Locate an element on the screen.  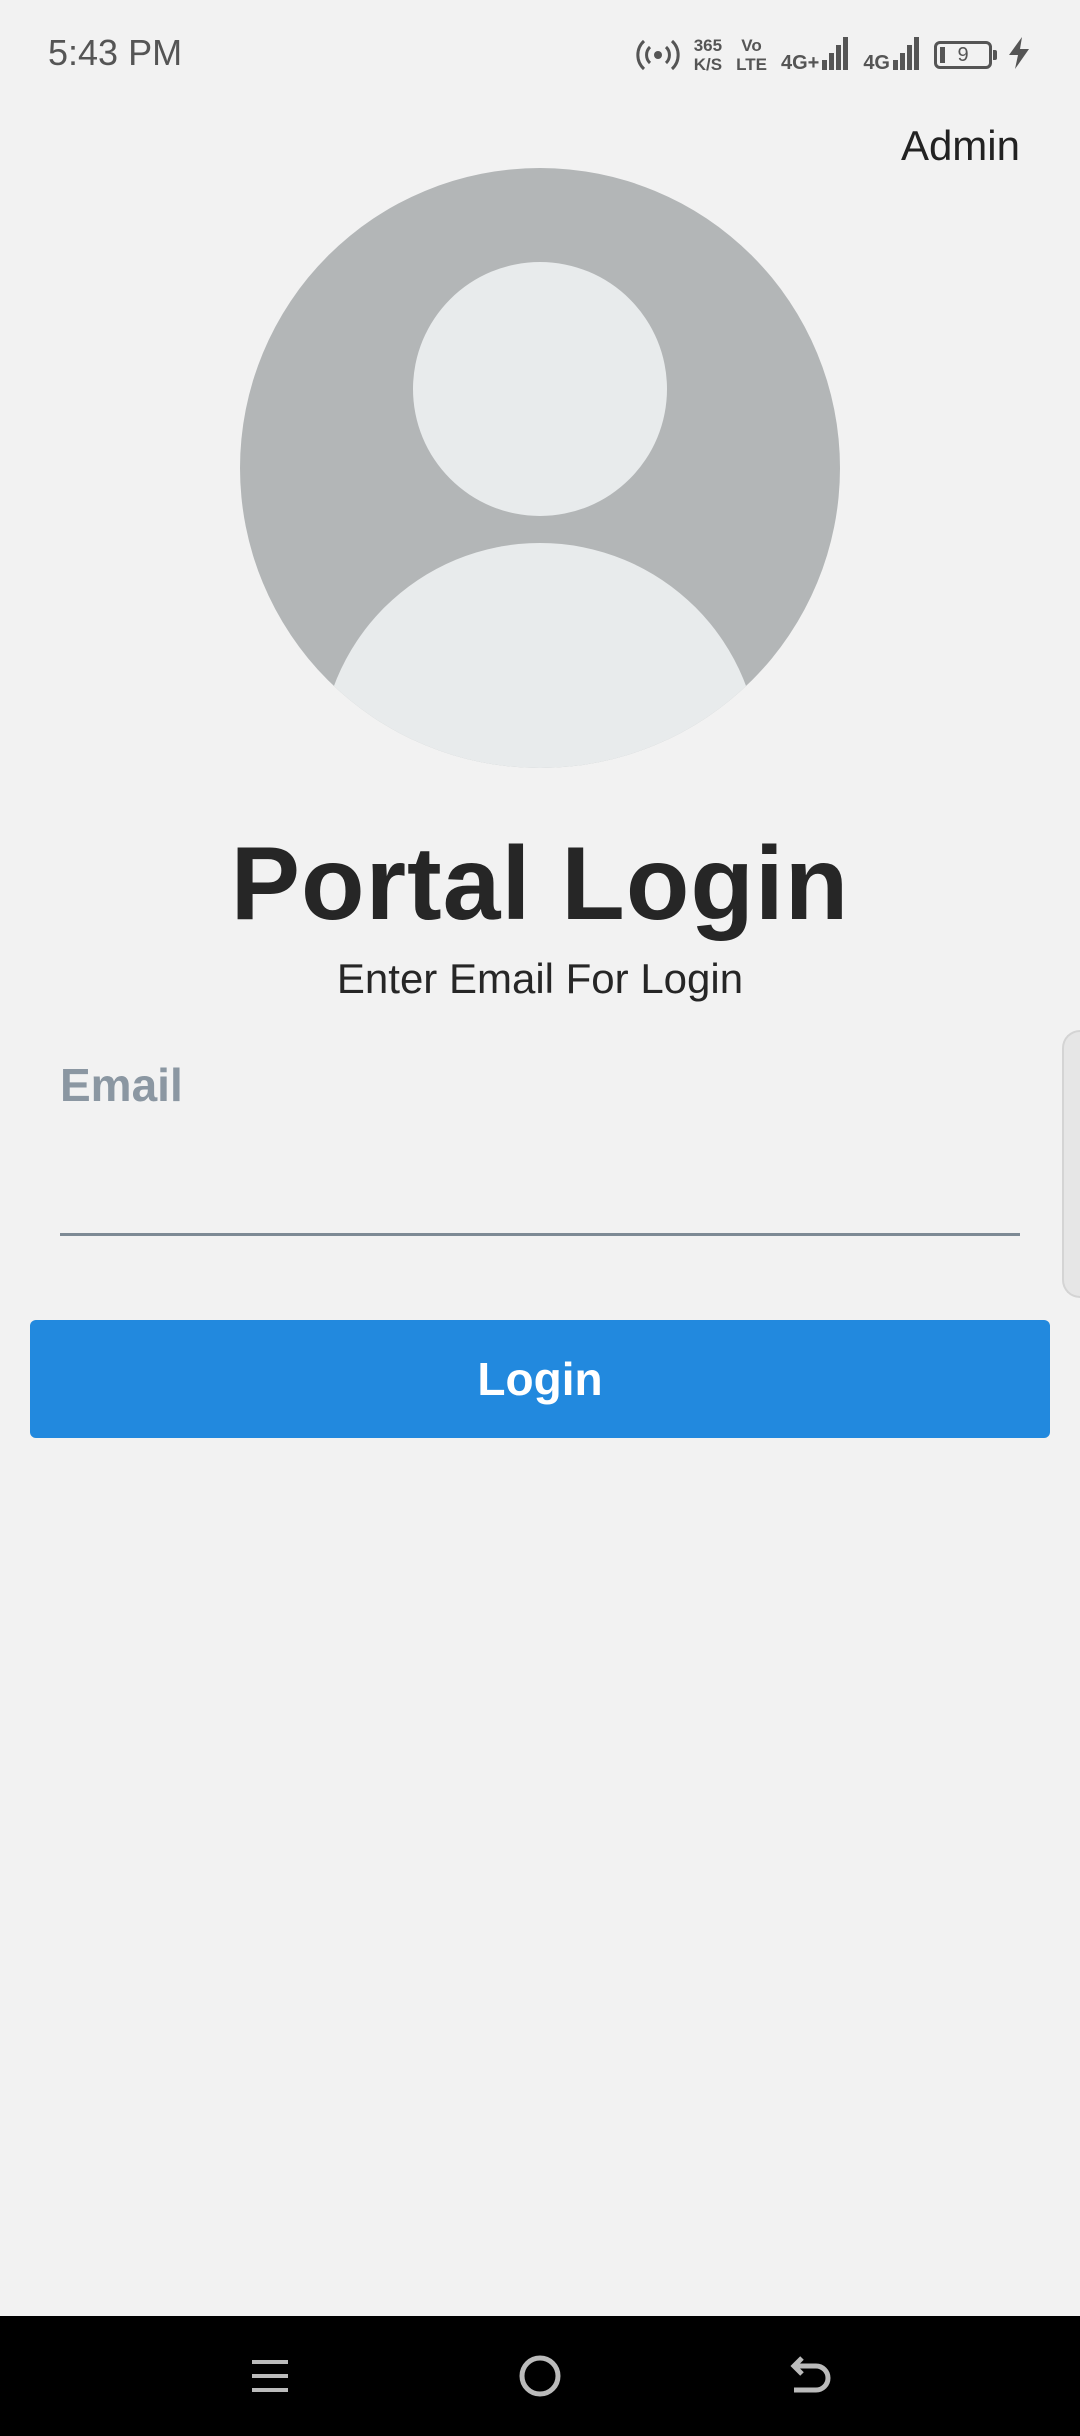
network-1-label: 4G+ is located at coordinates (800, 62).